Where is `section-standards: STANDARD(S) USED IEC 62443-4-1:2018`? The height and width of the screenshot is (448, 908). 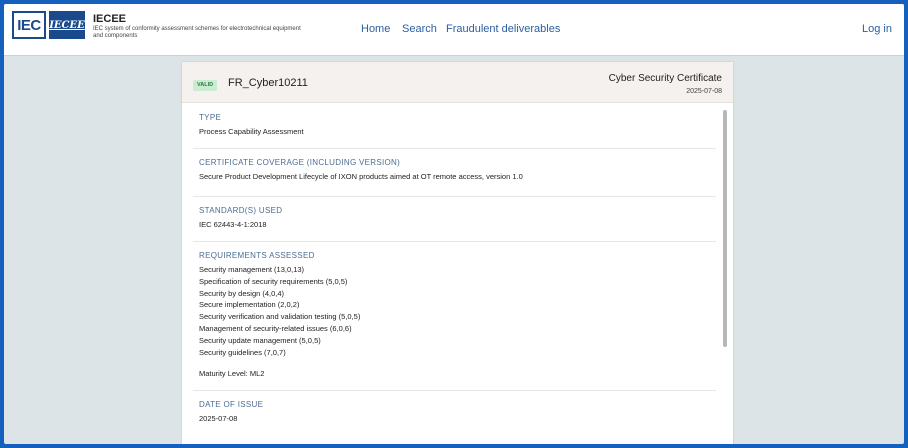 section-standards: STANDARD(S) USED IEC 62443-4-1:2018 is located at coordinates (454, 219).